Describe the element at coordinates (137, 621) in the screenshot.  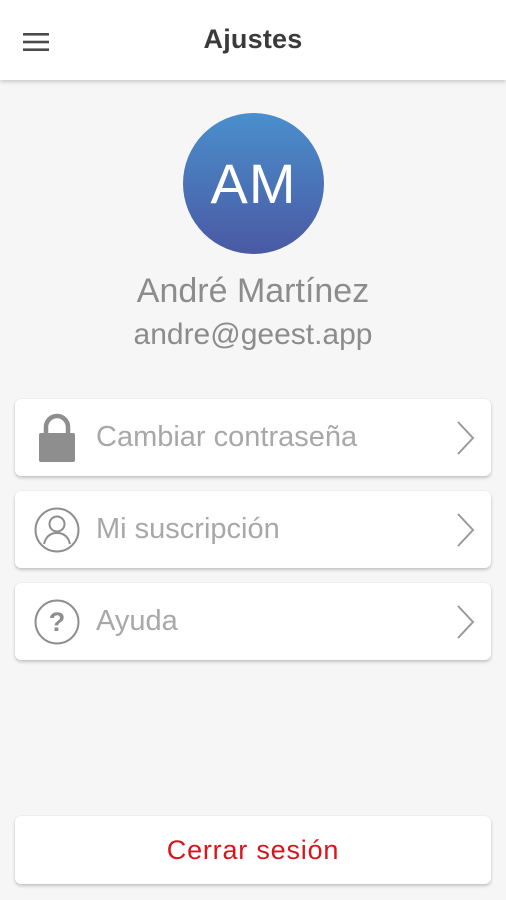
I see `menu-item-label: Ayuda` at that location.